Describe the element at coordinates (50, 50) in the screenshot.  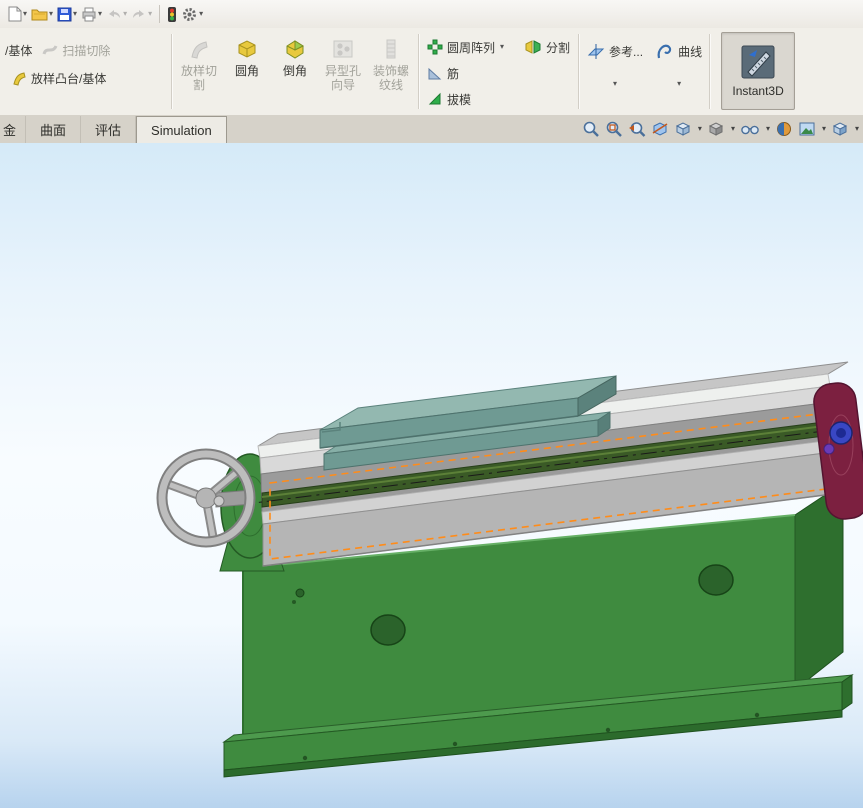
I see `sweep-cut-icon` at that location.